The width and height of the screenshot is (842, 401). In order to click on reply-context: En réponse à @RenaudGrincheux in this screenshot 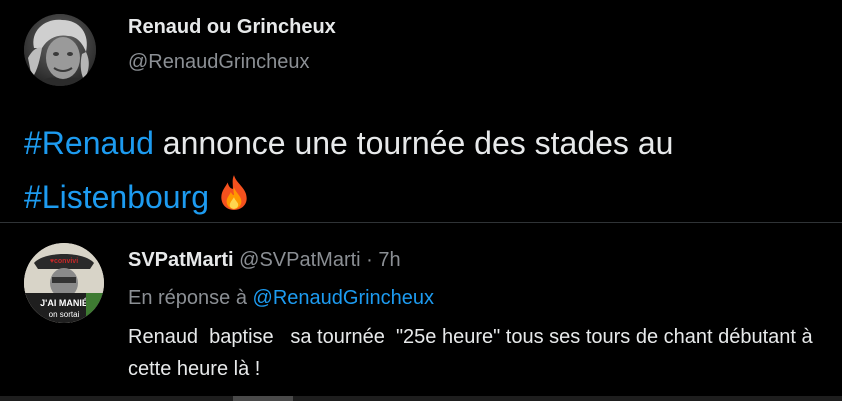, I will do `click(281, 298)`.